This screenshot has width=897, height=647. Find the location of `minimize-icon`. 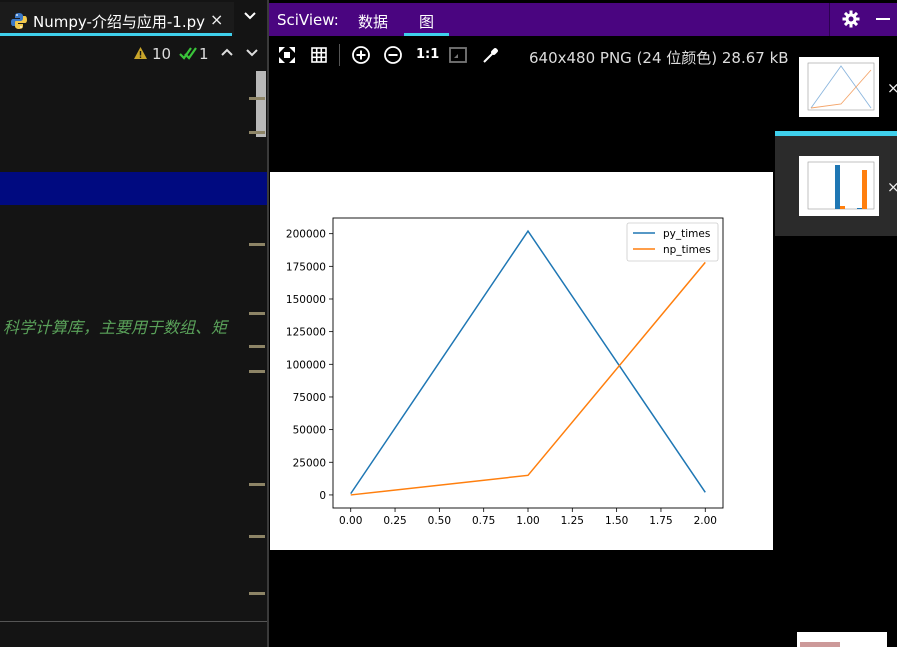

minimize-icon is located at coordinates (883, 19).